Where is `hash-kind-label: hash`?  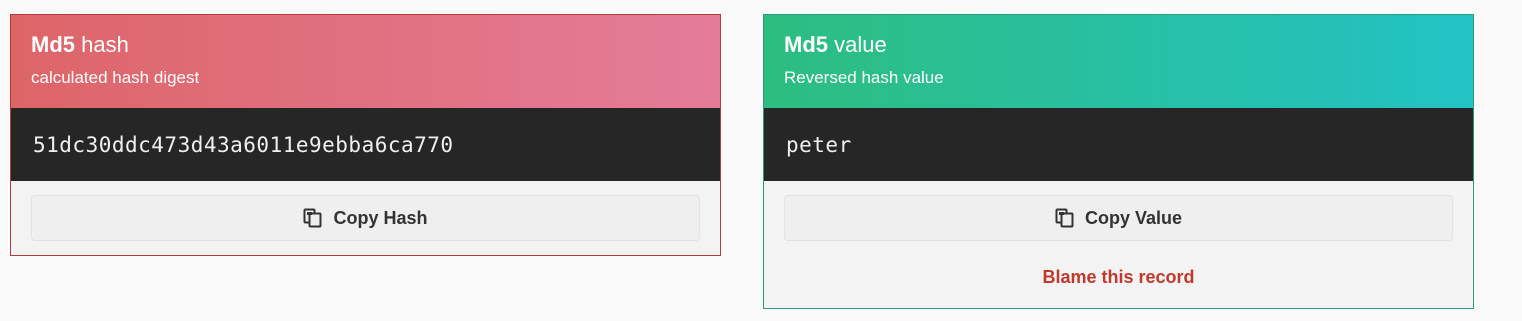 hash-kind-label: hash is located at coordinates (105, 44).